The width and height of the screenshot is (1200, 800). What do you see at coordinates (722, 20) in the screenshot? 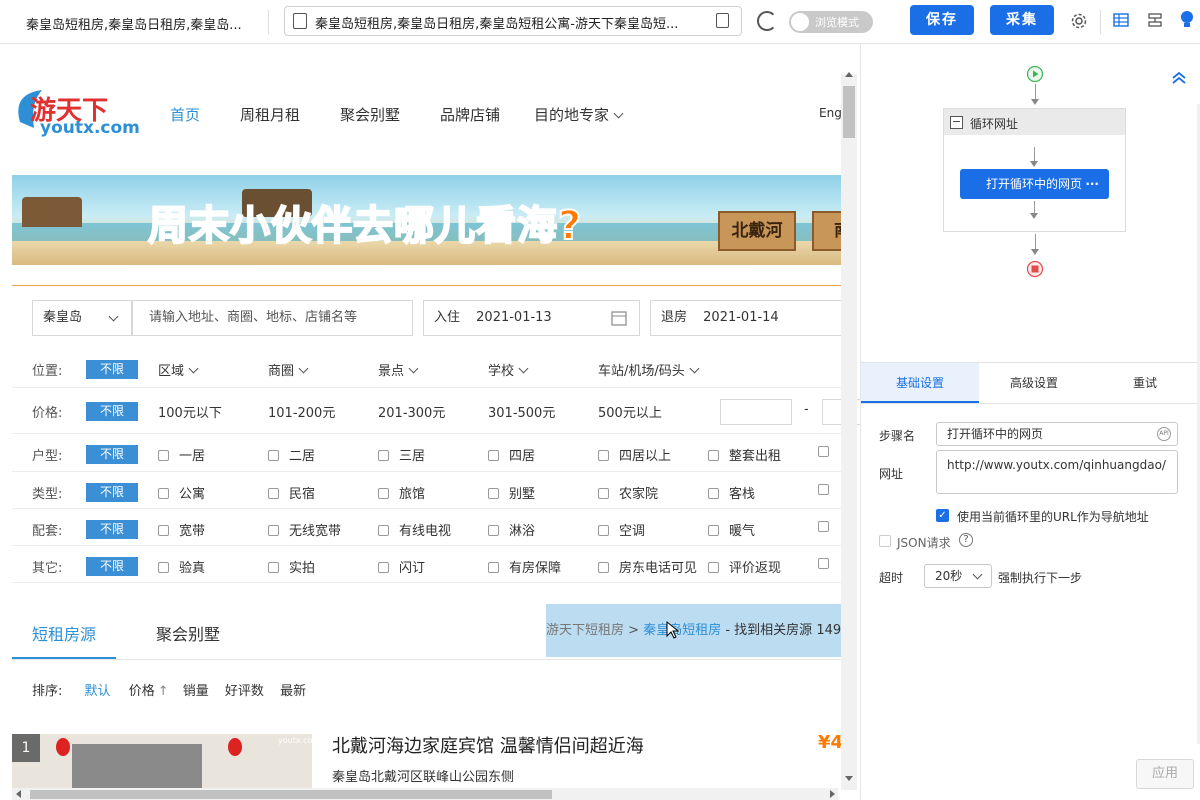
I see `edit-url-icon` at bounding box center [722, 20].